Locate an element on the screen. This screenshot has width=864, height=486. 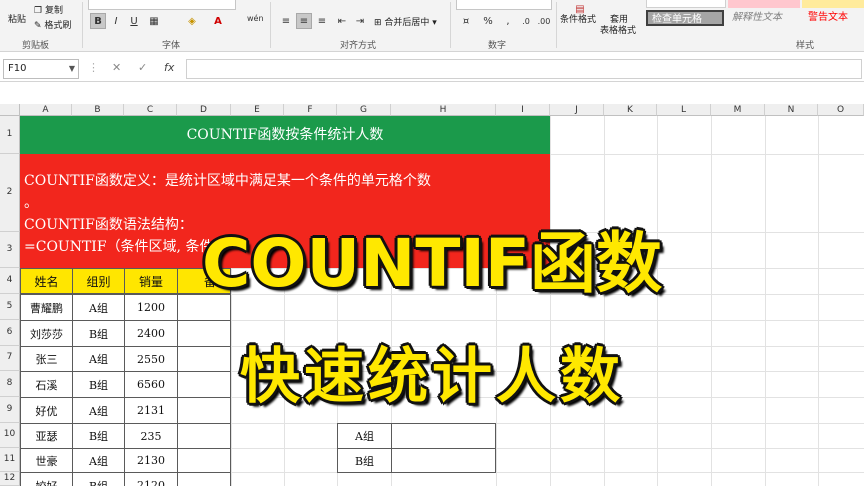
table-cell: 235 is located at coordinates (151, 436).